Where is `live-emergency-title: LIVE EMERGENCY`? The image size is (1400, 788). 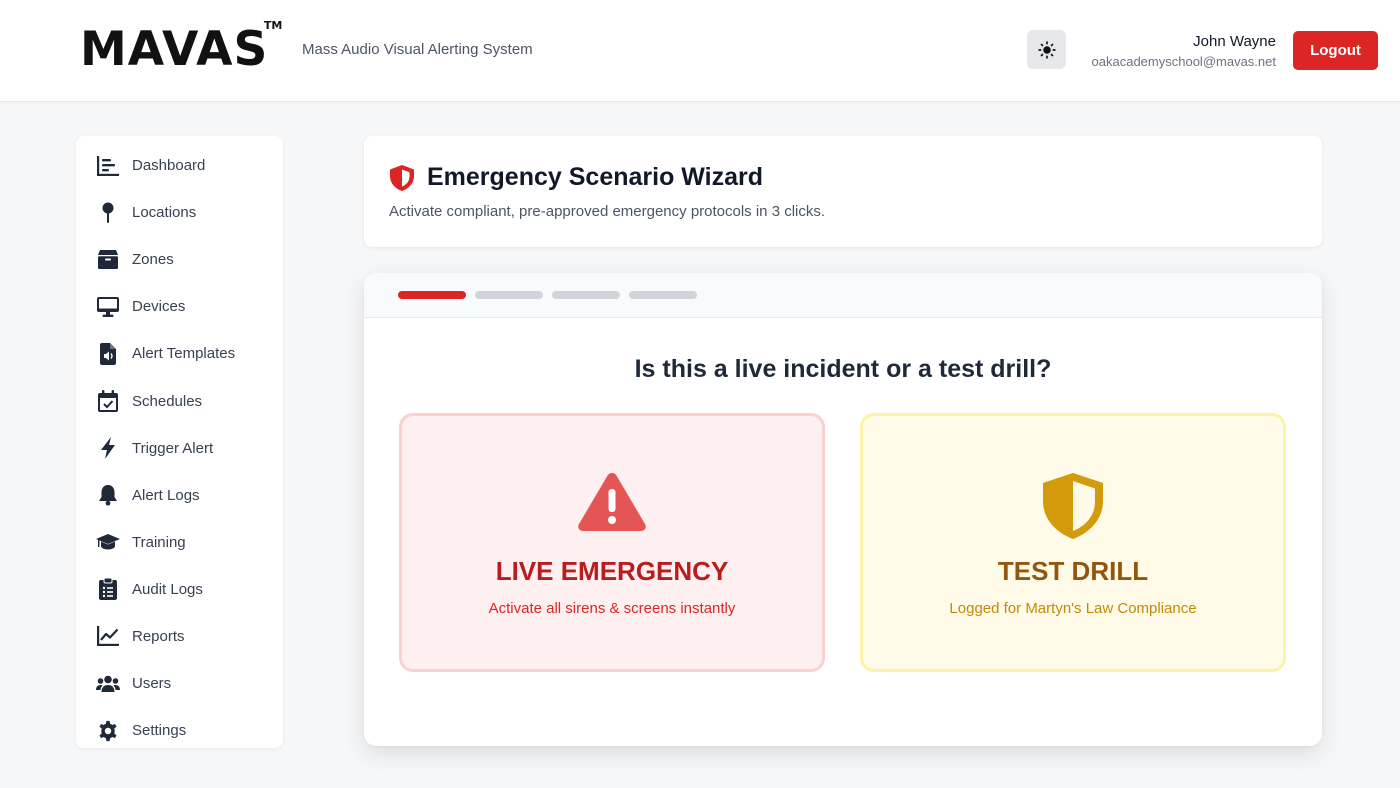
live-emergency-title: LIVE EMERGENCY is located at coordinates (612, 571).